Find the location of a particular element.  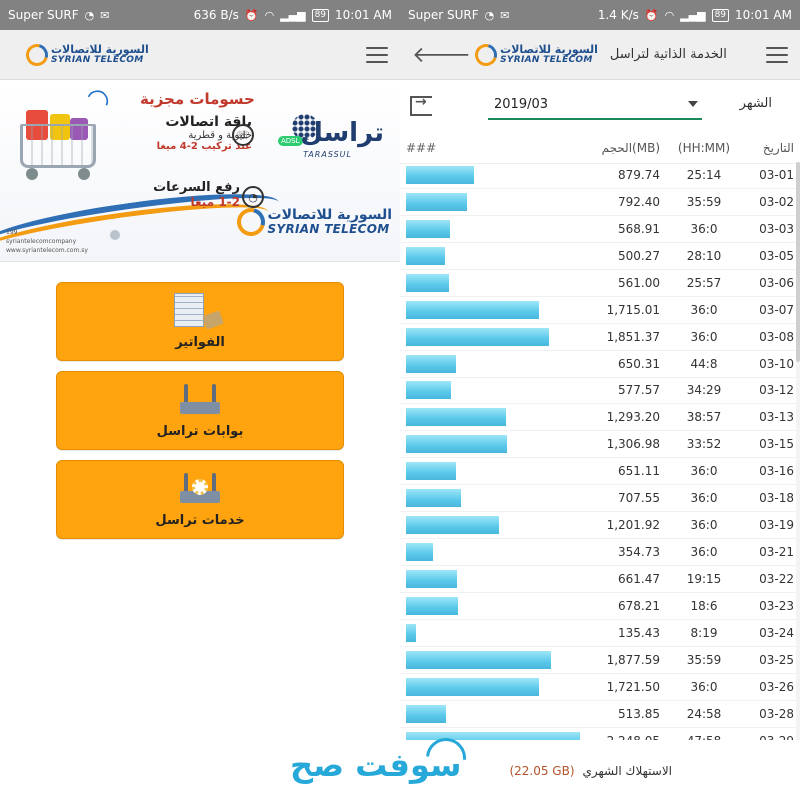

usage-date: 03-25 is located at coordinates (776, 659).